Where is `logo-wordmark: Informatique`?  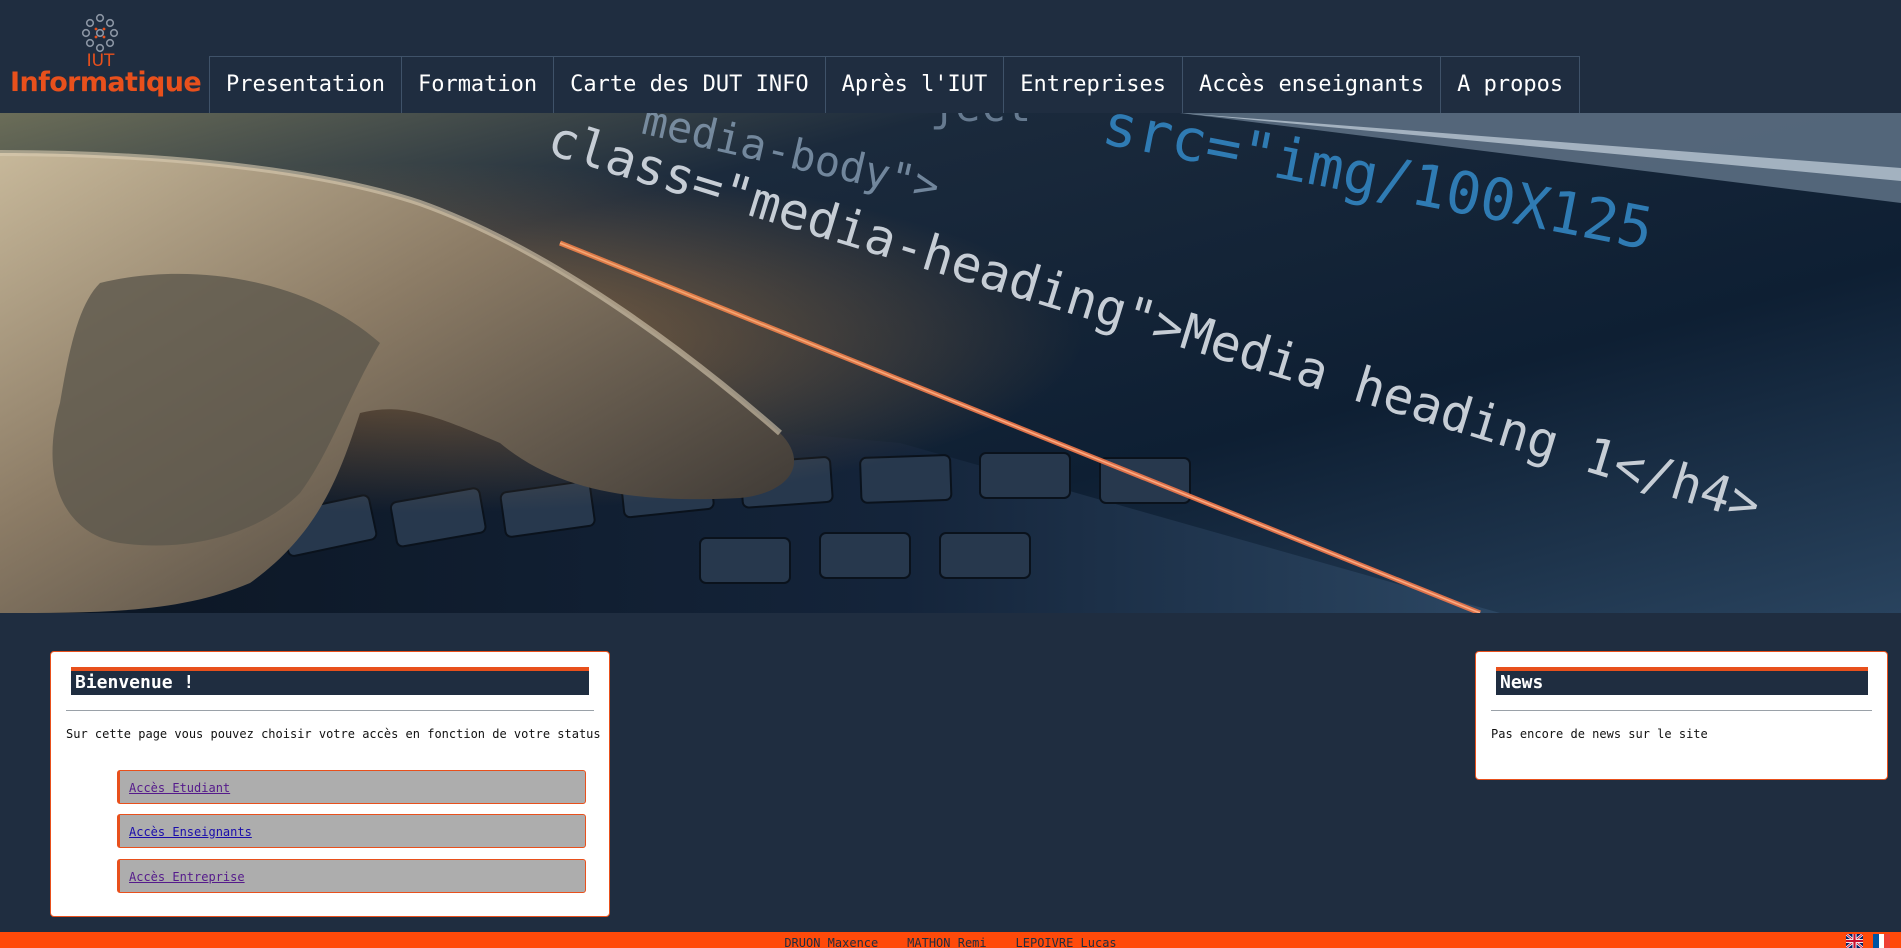 logo-wordmark: Informatique is located at coordinates (106, 82).